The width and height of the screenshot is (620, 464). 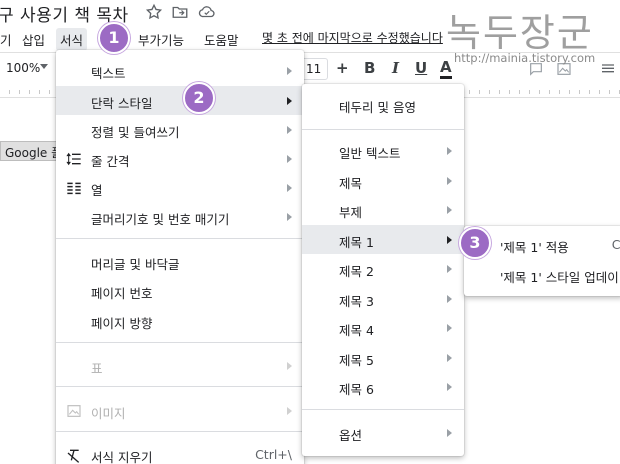 I want to click on shortcut-hint: Ctrl+\, so click(x=273, y=454).